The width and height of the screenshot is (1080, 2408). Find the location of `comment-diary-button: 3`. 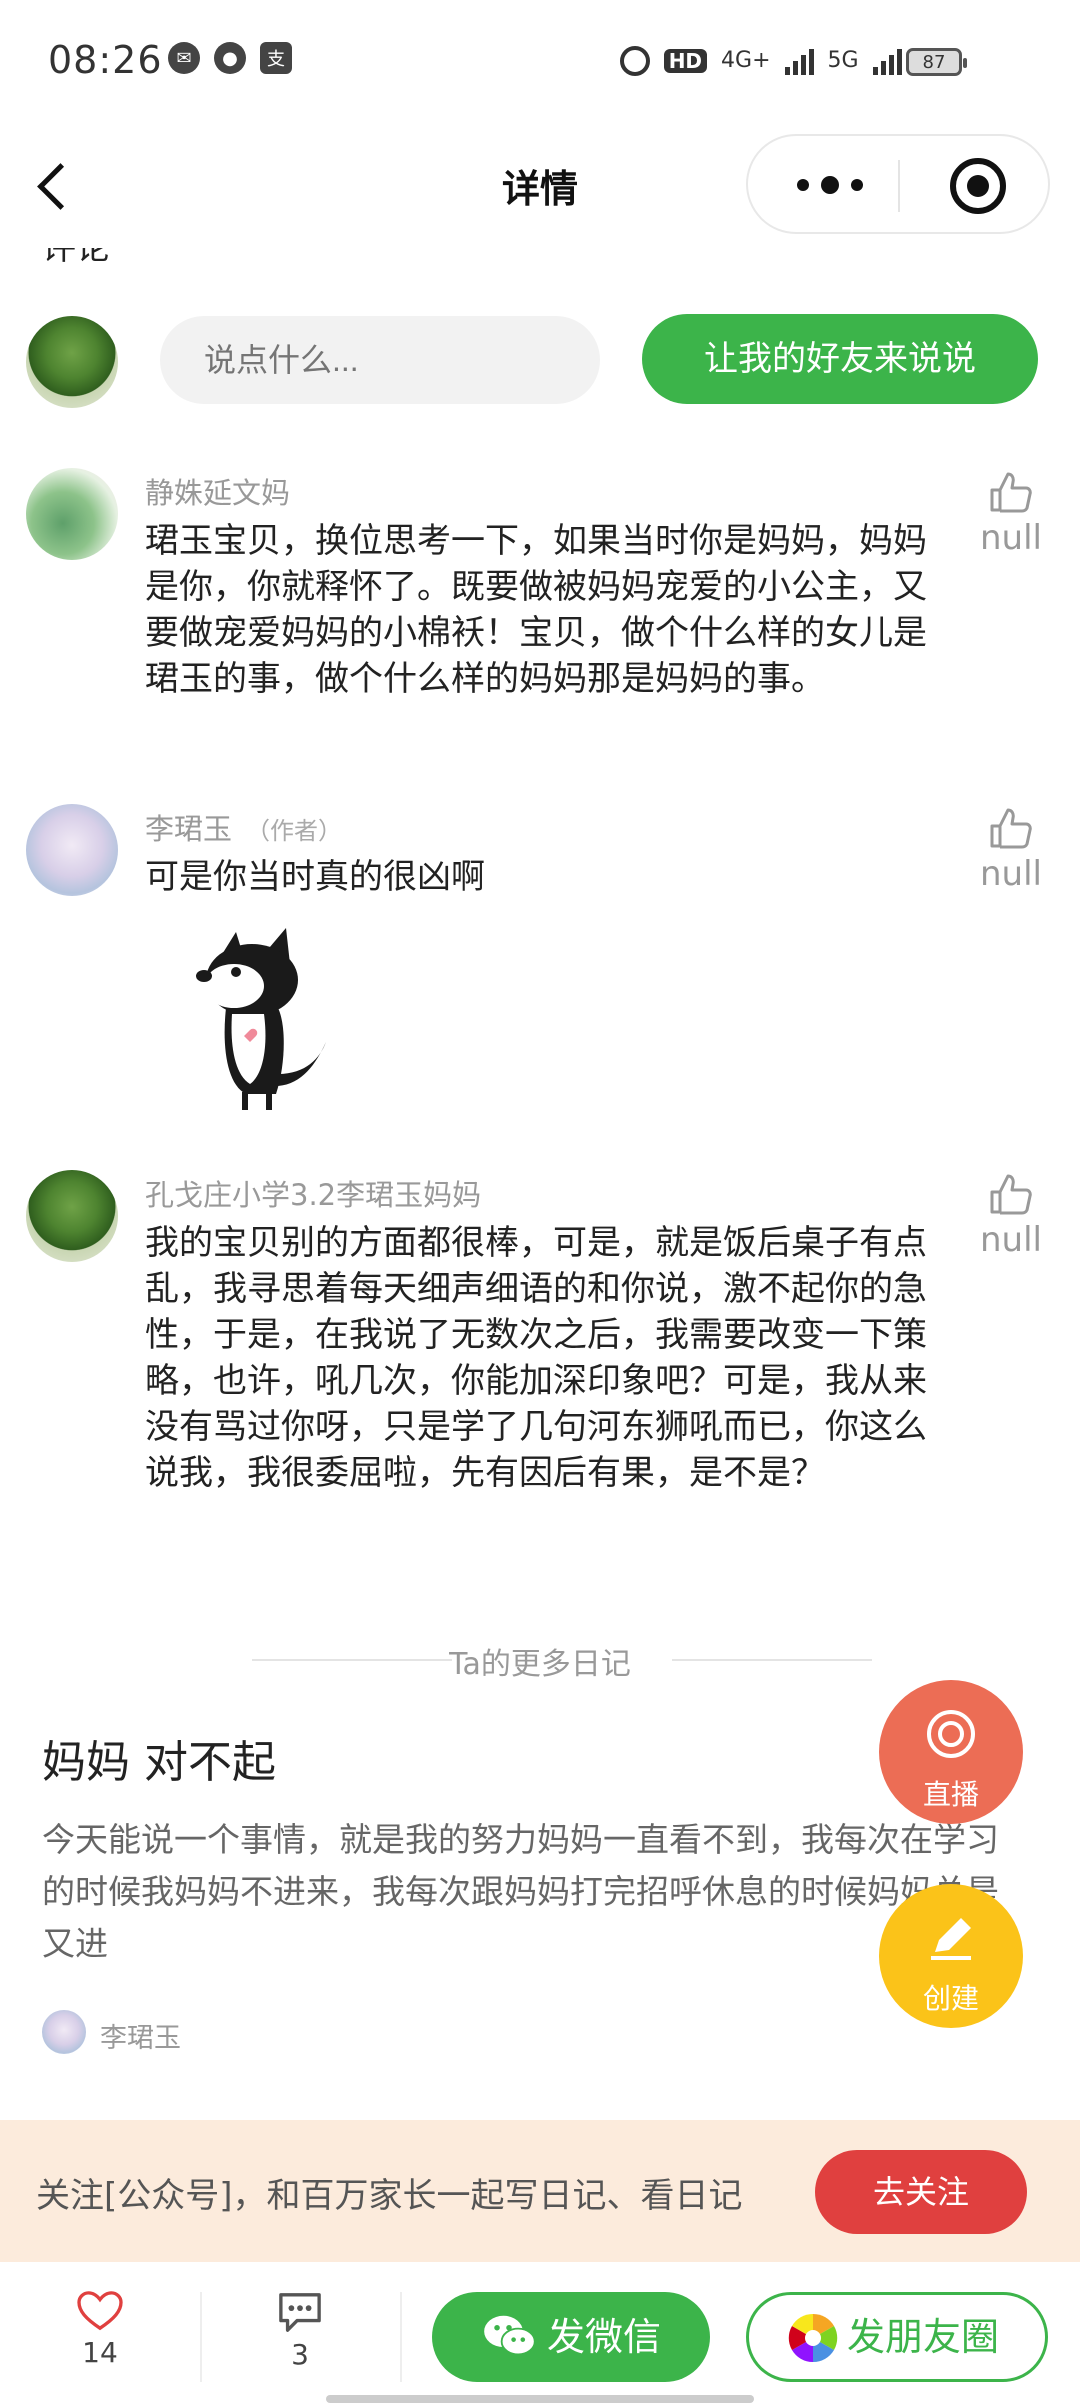

comment-diary-button: 3 is located at coordinates (300, 2335).